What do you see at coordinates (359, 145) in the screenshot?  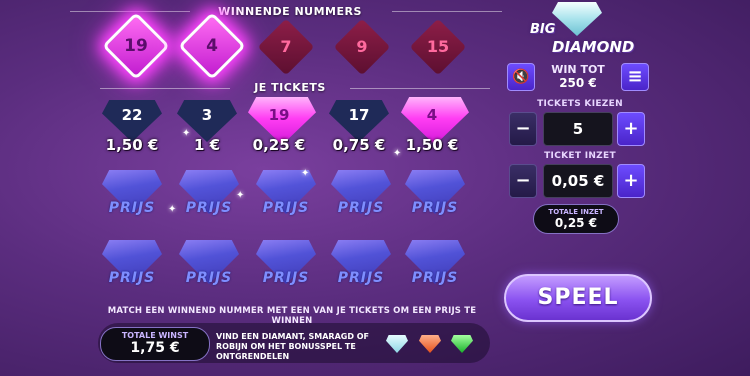 I see `ticket-price: 0,75 €` at bounding box center [359, 145].